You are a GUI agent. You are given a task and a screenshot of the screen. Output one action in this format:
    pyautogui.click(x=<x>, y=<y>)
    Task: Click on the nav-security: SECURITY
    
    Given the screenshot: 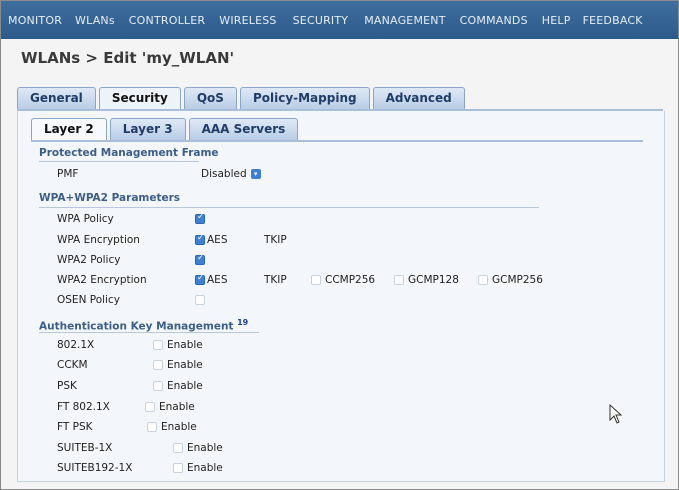 What is the action you would take?
    pyautogui.click(x=321, y=20)
    